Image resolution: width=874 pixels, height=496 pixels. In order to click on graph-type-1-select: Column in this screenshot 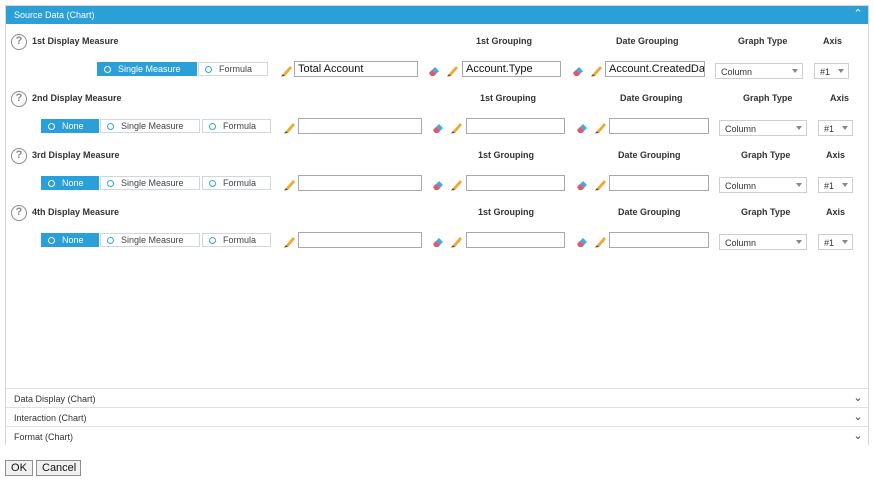, I will do `click(759, 71)`.